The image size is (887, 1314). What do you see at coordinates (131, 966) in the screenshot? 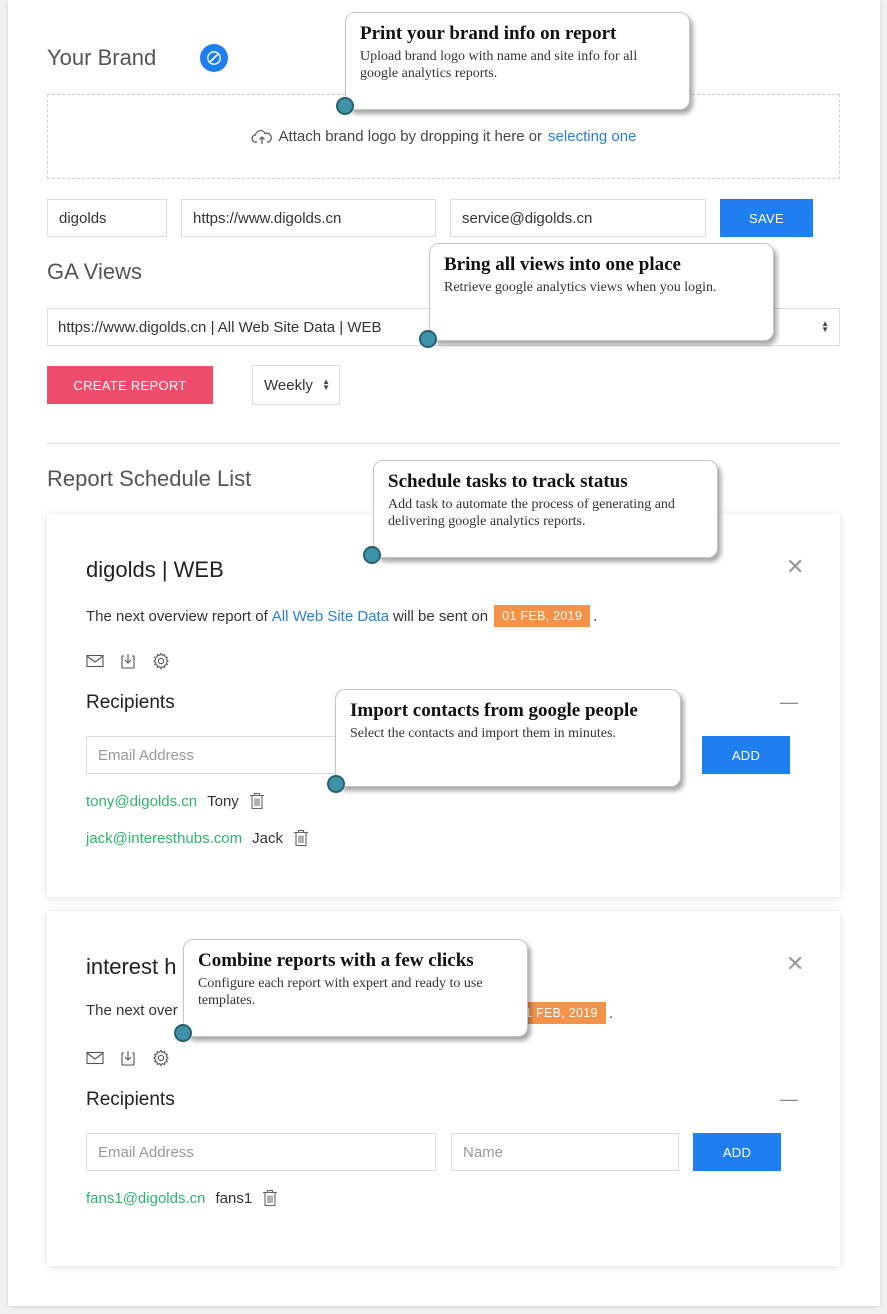
I see `report-card-title: interest h` at bounding box center [131, 966].